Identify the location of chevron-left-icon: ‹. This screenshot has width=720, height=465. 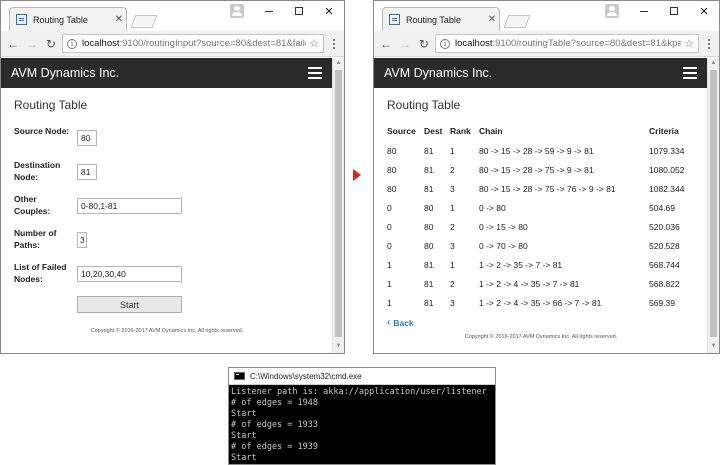
(389, 322).